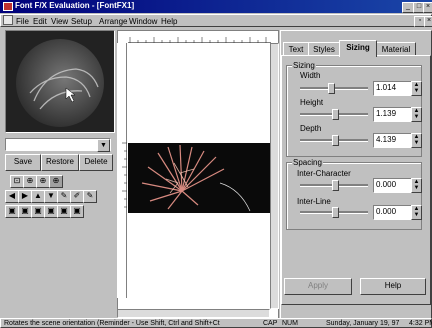 The width and height of the screenshot is (432, 328). What do you see at coordinates (90, 196) in the screenshot?
I see `brush-tool-icon: ✎` at bounding box center [90, 196].